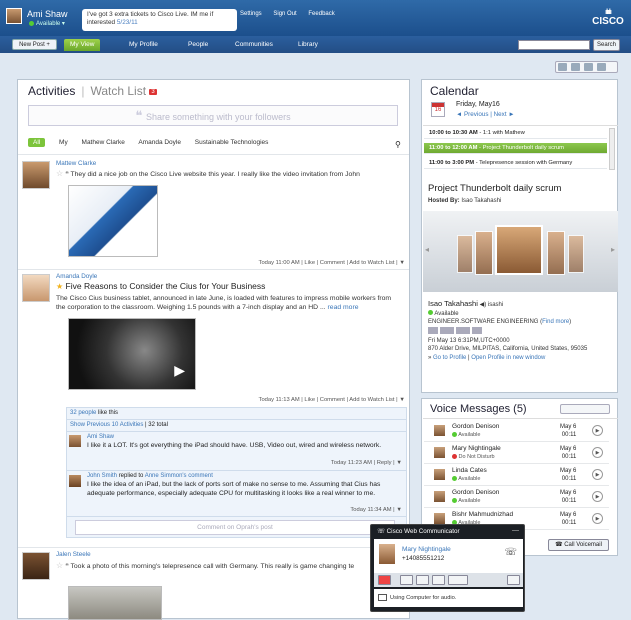  I want to click on search-button: Search, so click(606, 45).